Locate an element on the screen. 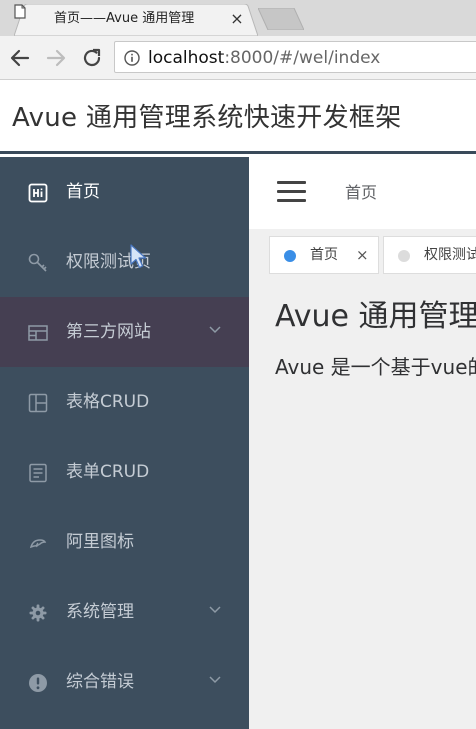 The image size is (476, 729). sidebar-item-label: 综合错误 is located at coordinates (100, 682).